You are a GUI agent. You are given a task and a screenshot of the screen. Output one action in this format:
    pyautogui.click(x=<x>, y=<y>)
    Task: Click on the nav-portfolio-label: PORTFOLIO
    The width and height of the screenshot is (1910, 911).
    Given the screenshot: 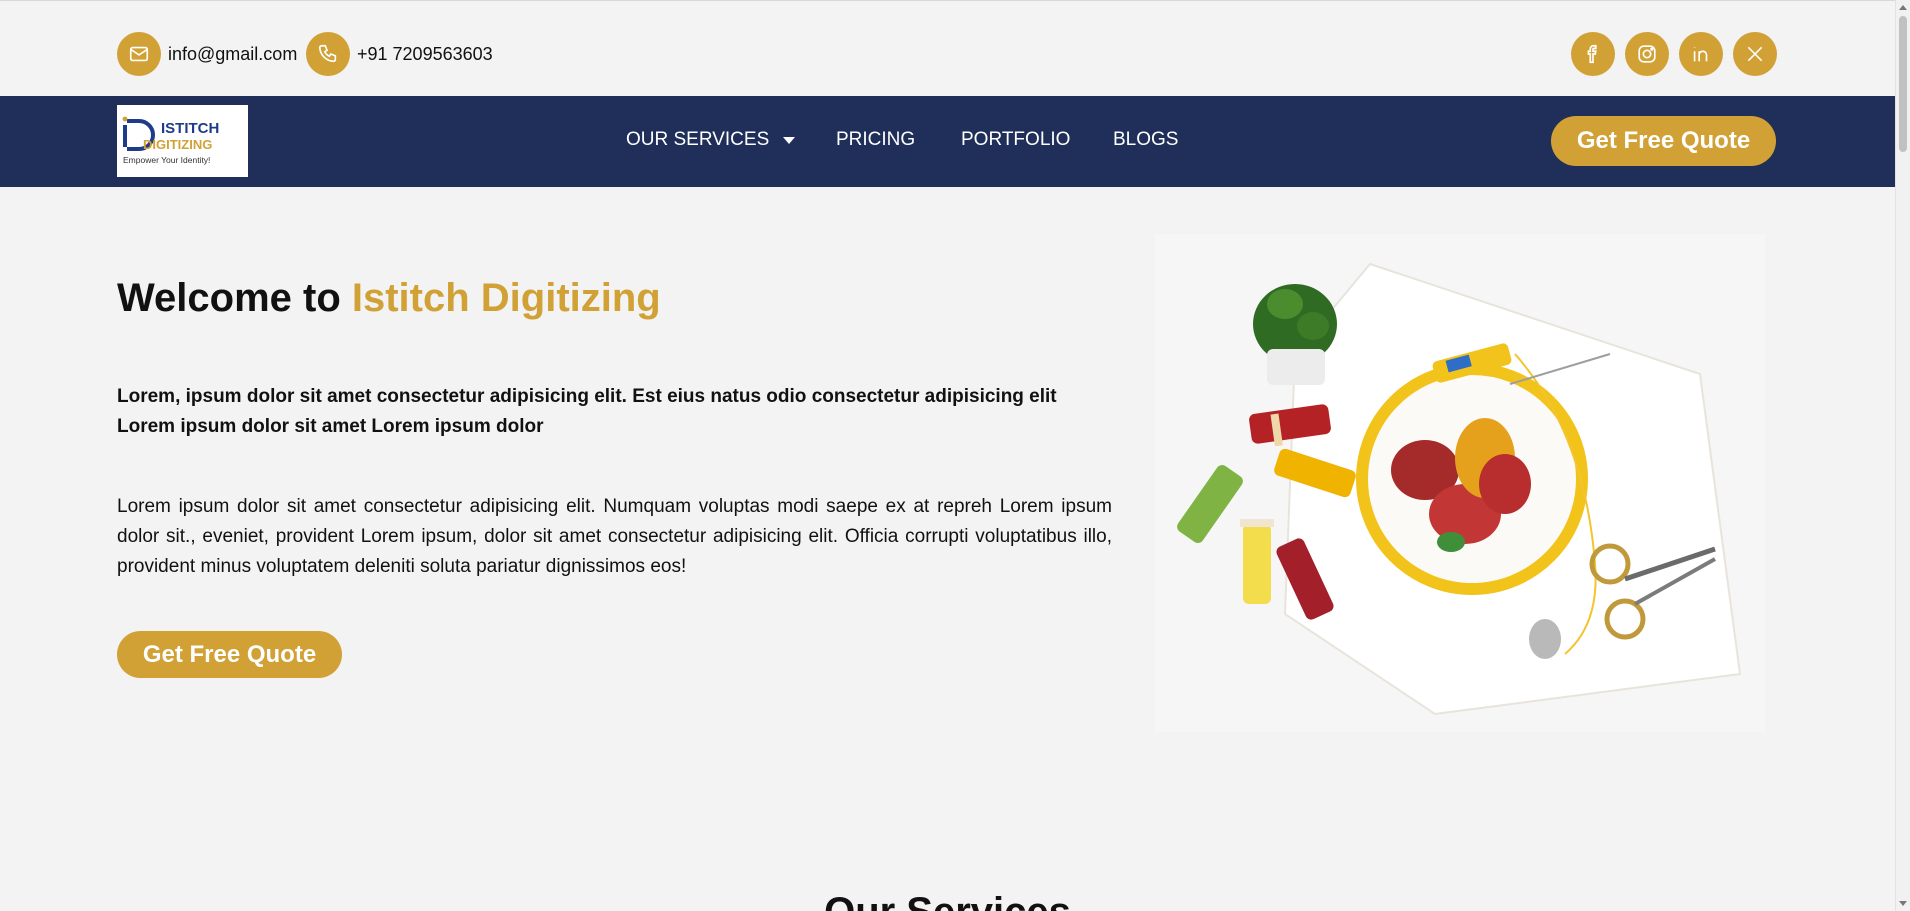 What is the action you would take?
    pyautogui.click(x=1016, y=139)
    